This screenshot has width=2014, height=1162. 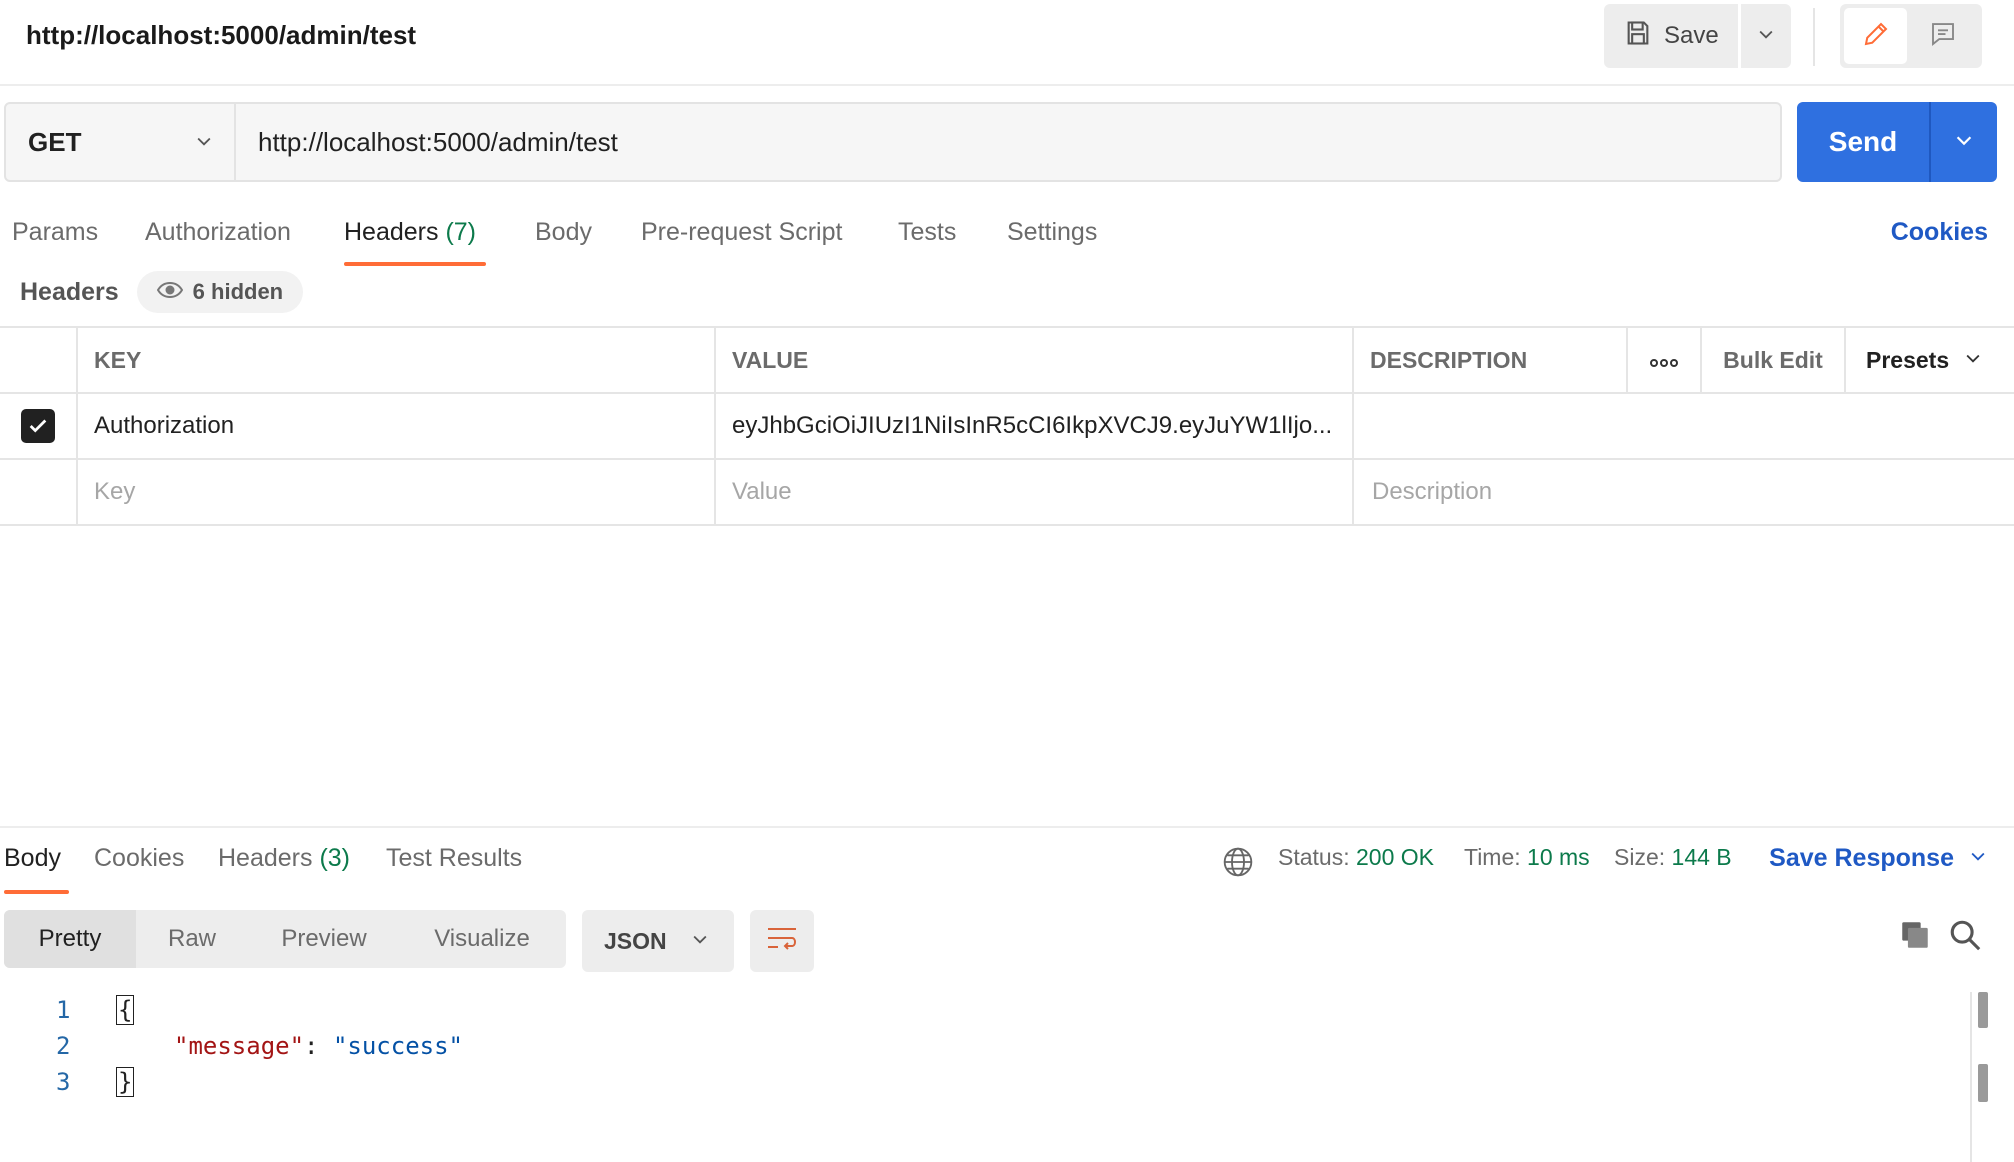 I want to click on presets-dropdown: Presets, so click(x=1930, y=360).